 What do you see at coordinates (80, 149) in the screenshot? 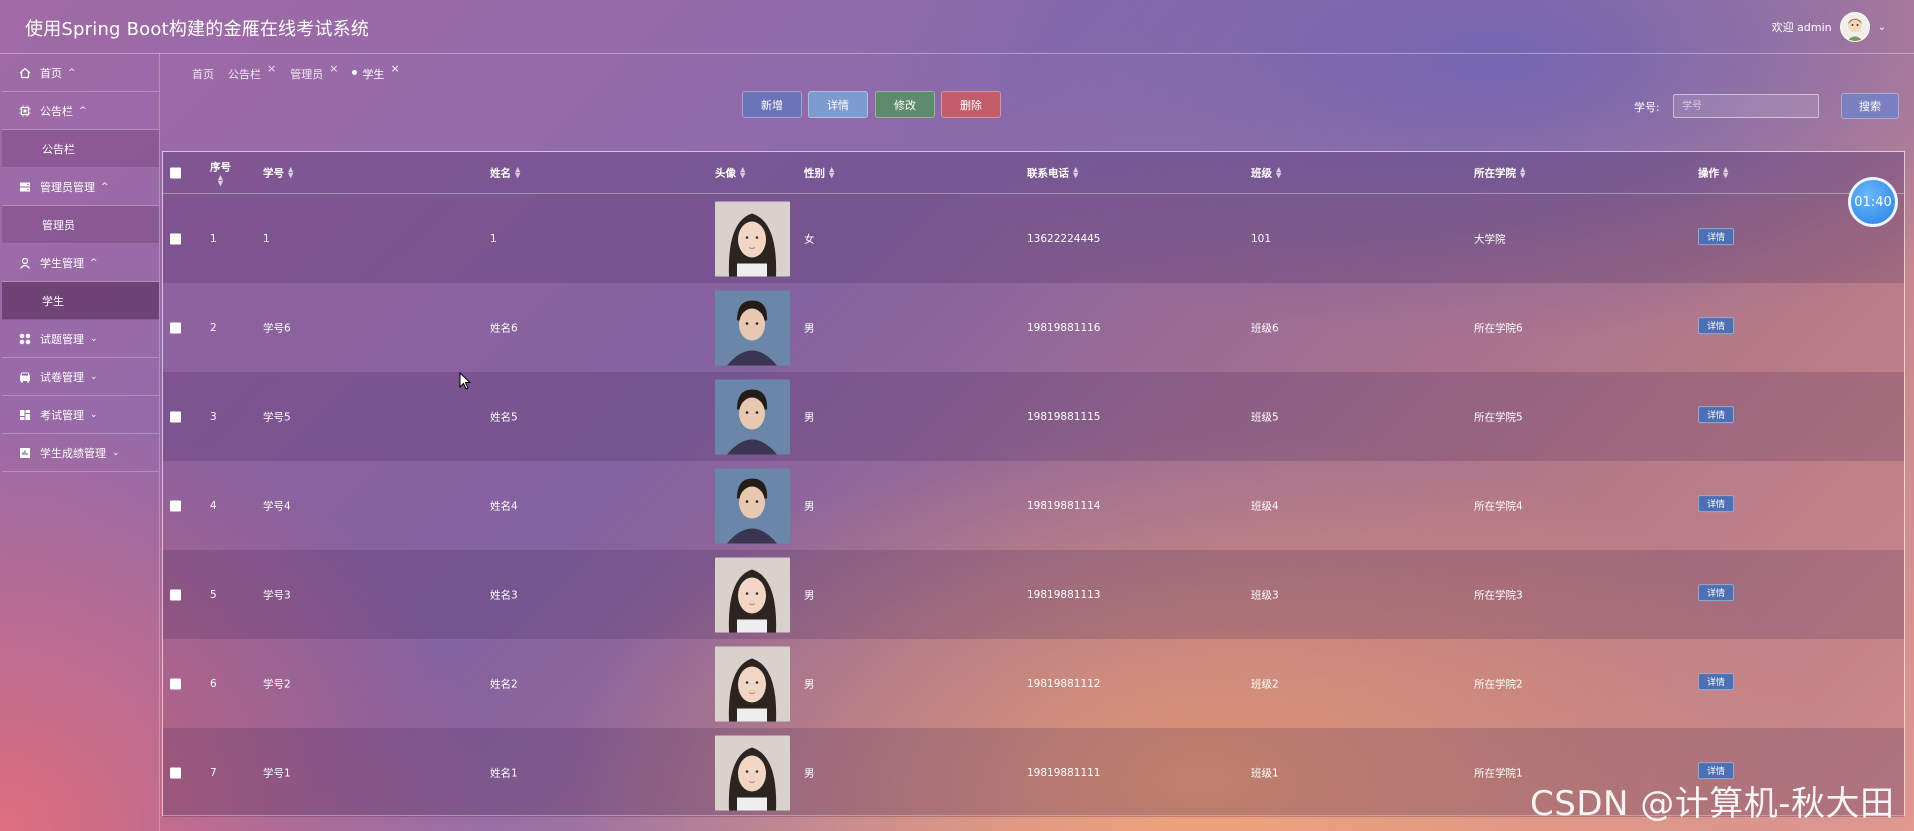
I see `sidebar-subitem-notice: 公告栏` at bounding box center [80, 149].